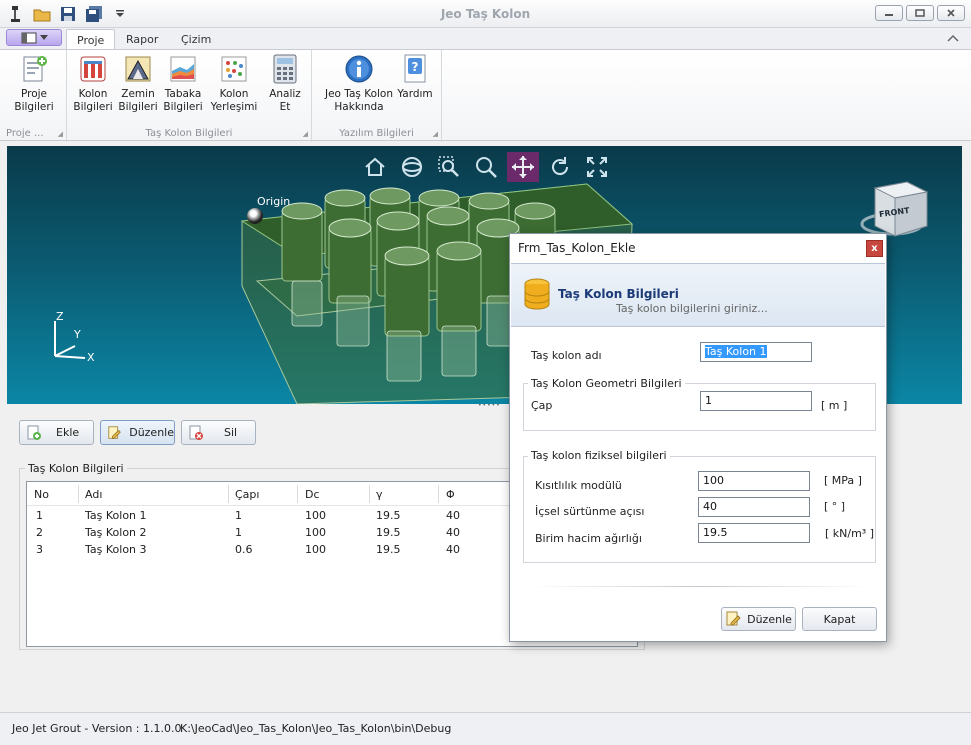 The image size is (971, 745). What do you see at coordinates (537, 294) in the screenshot?
I see `database-icon` at bounding box center [537, 294].